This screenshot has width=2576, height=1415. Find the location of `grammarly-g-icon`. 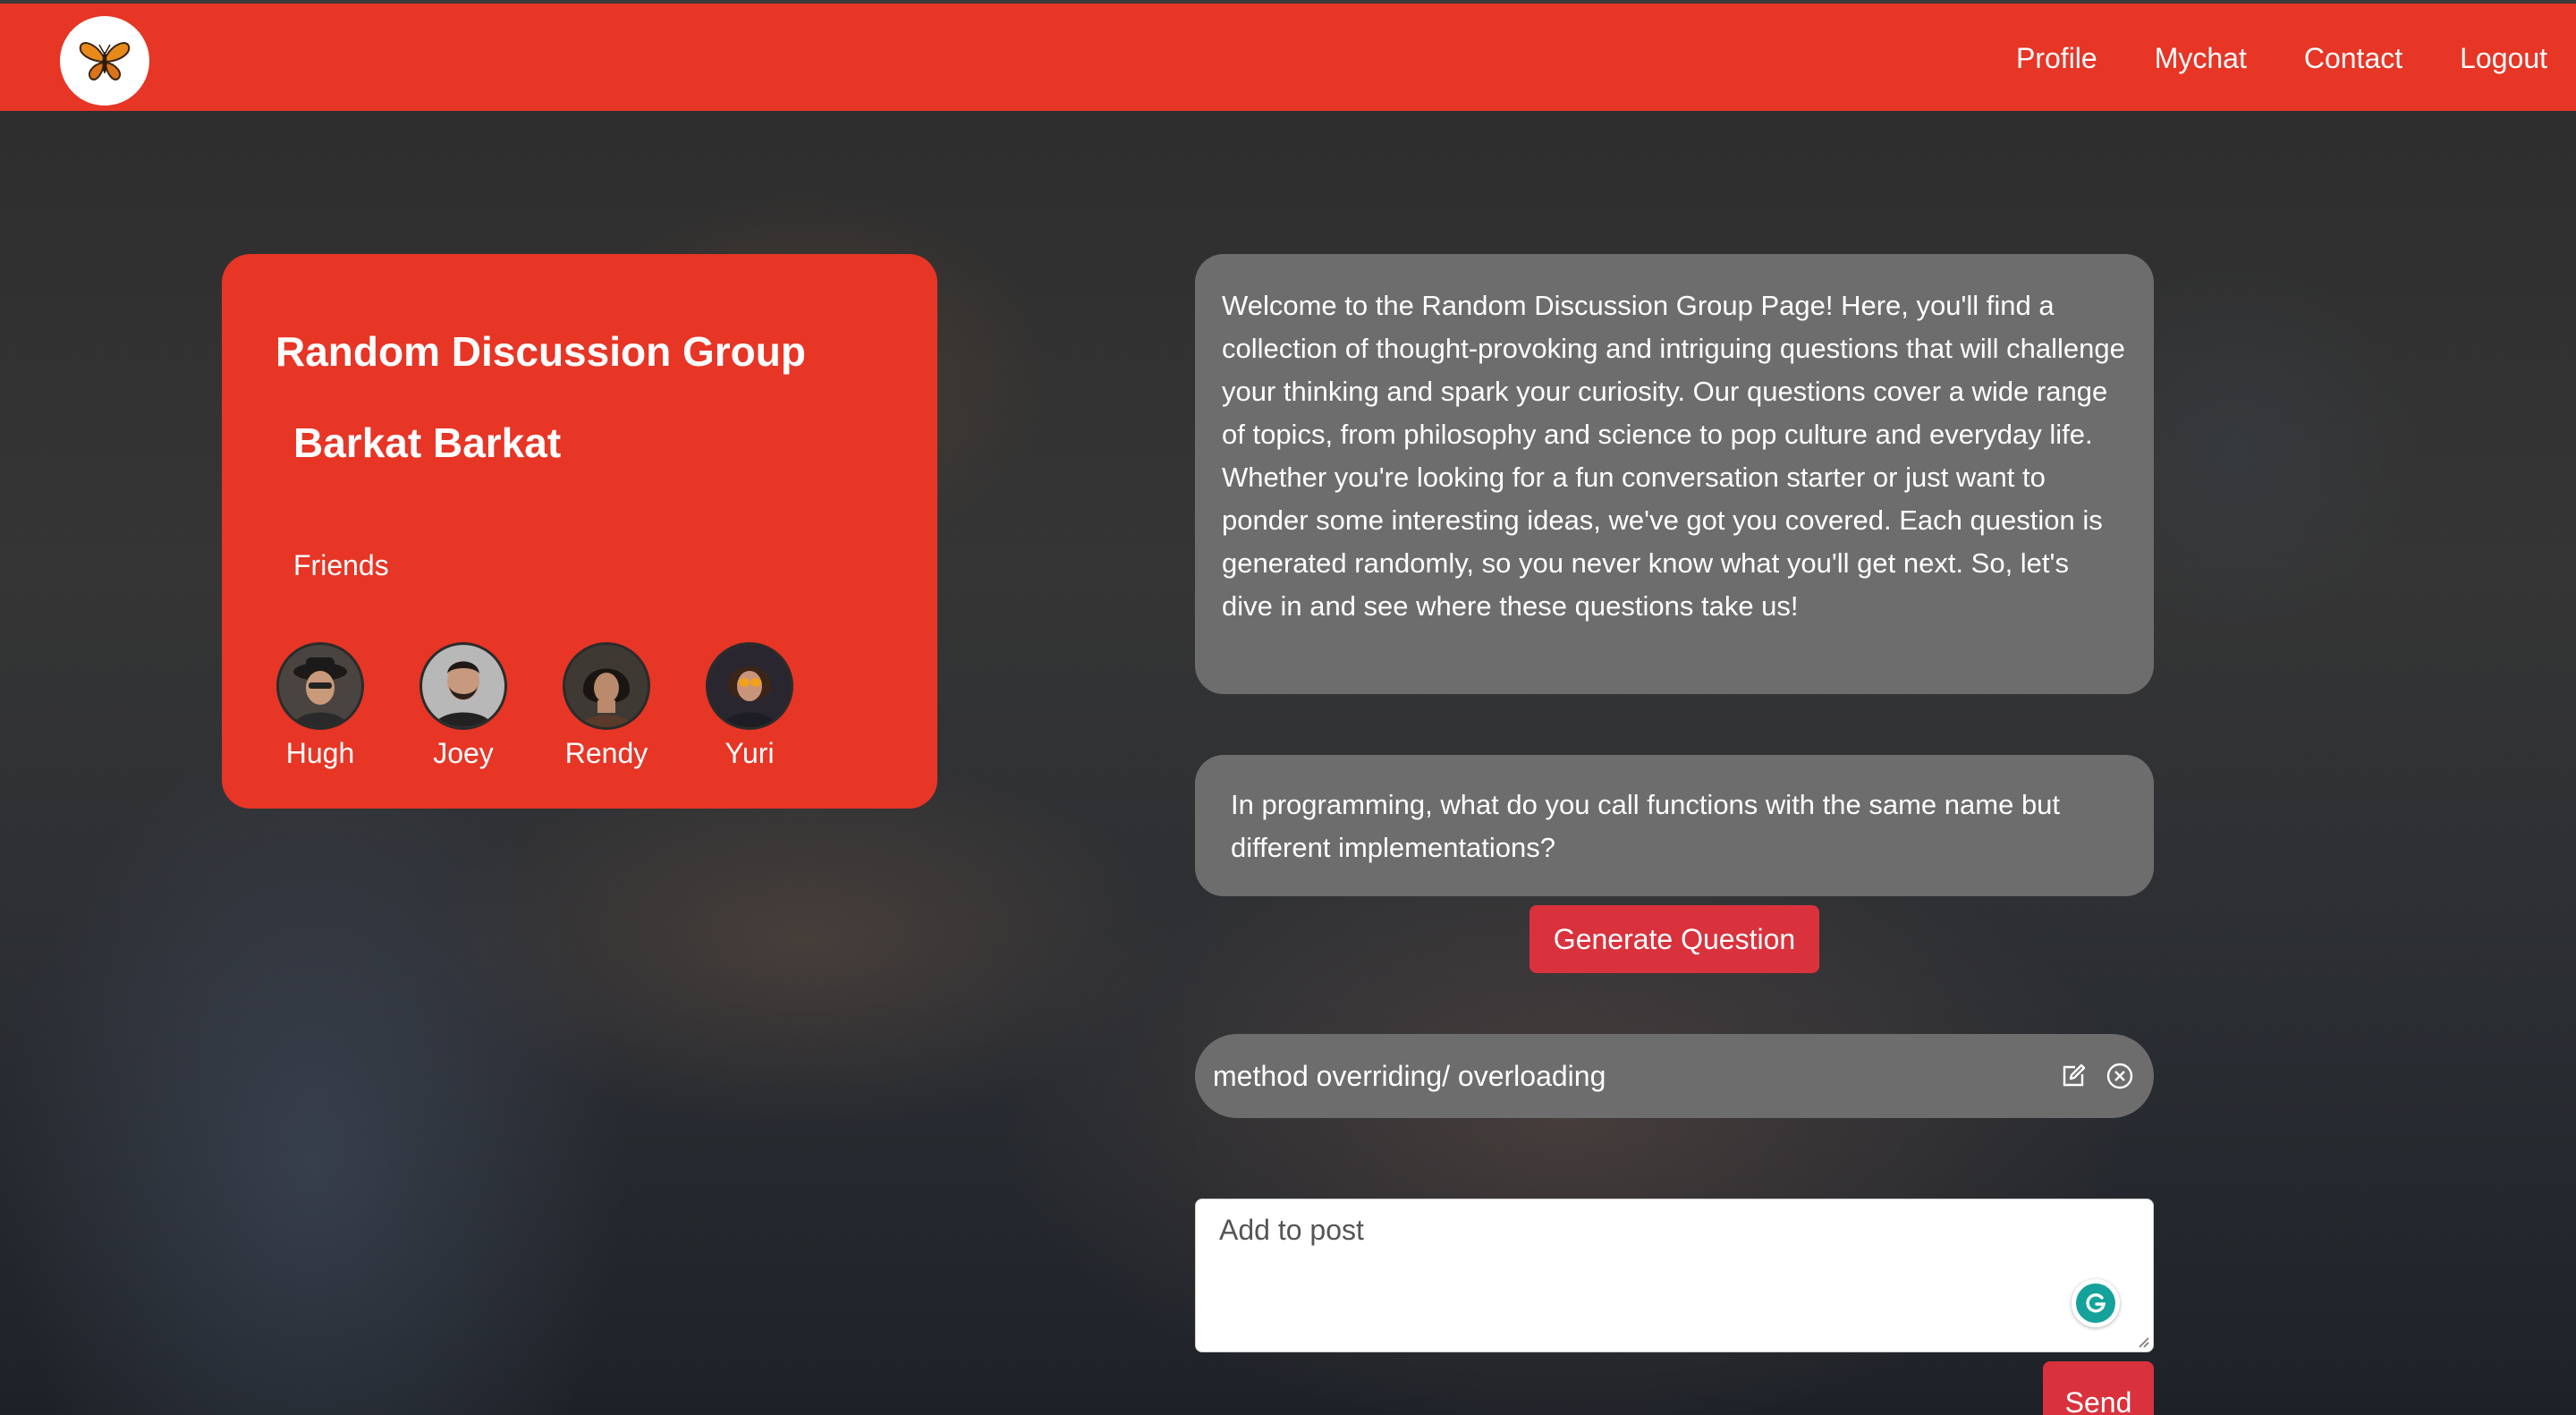

grammarly-g-icon is located at coordinates (2095, 1304).